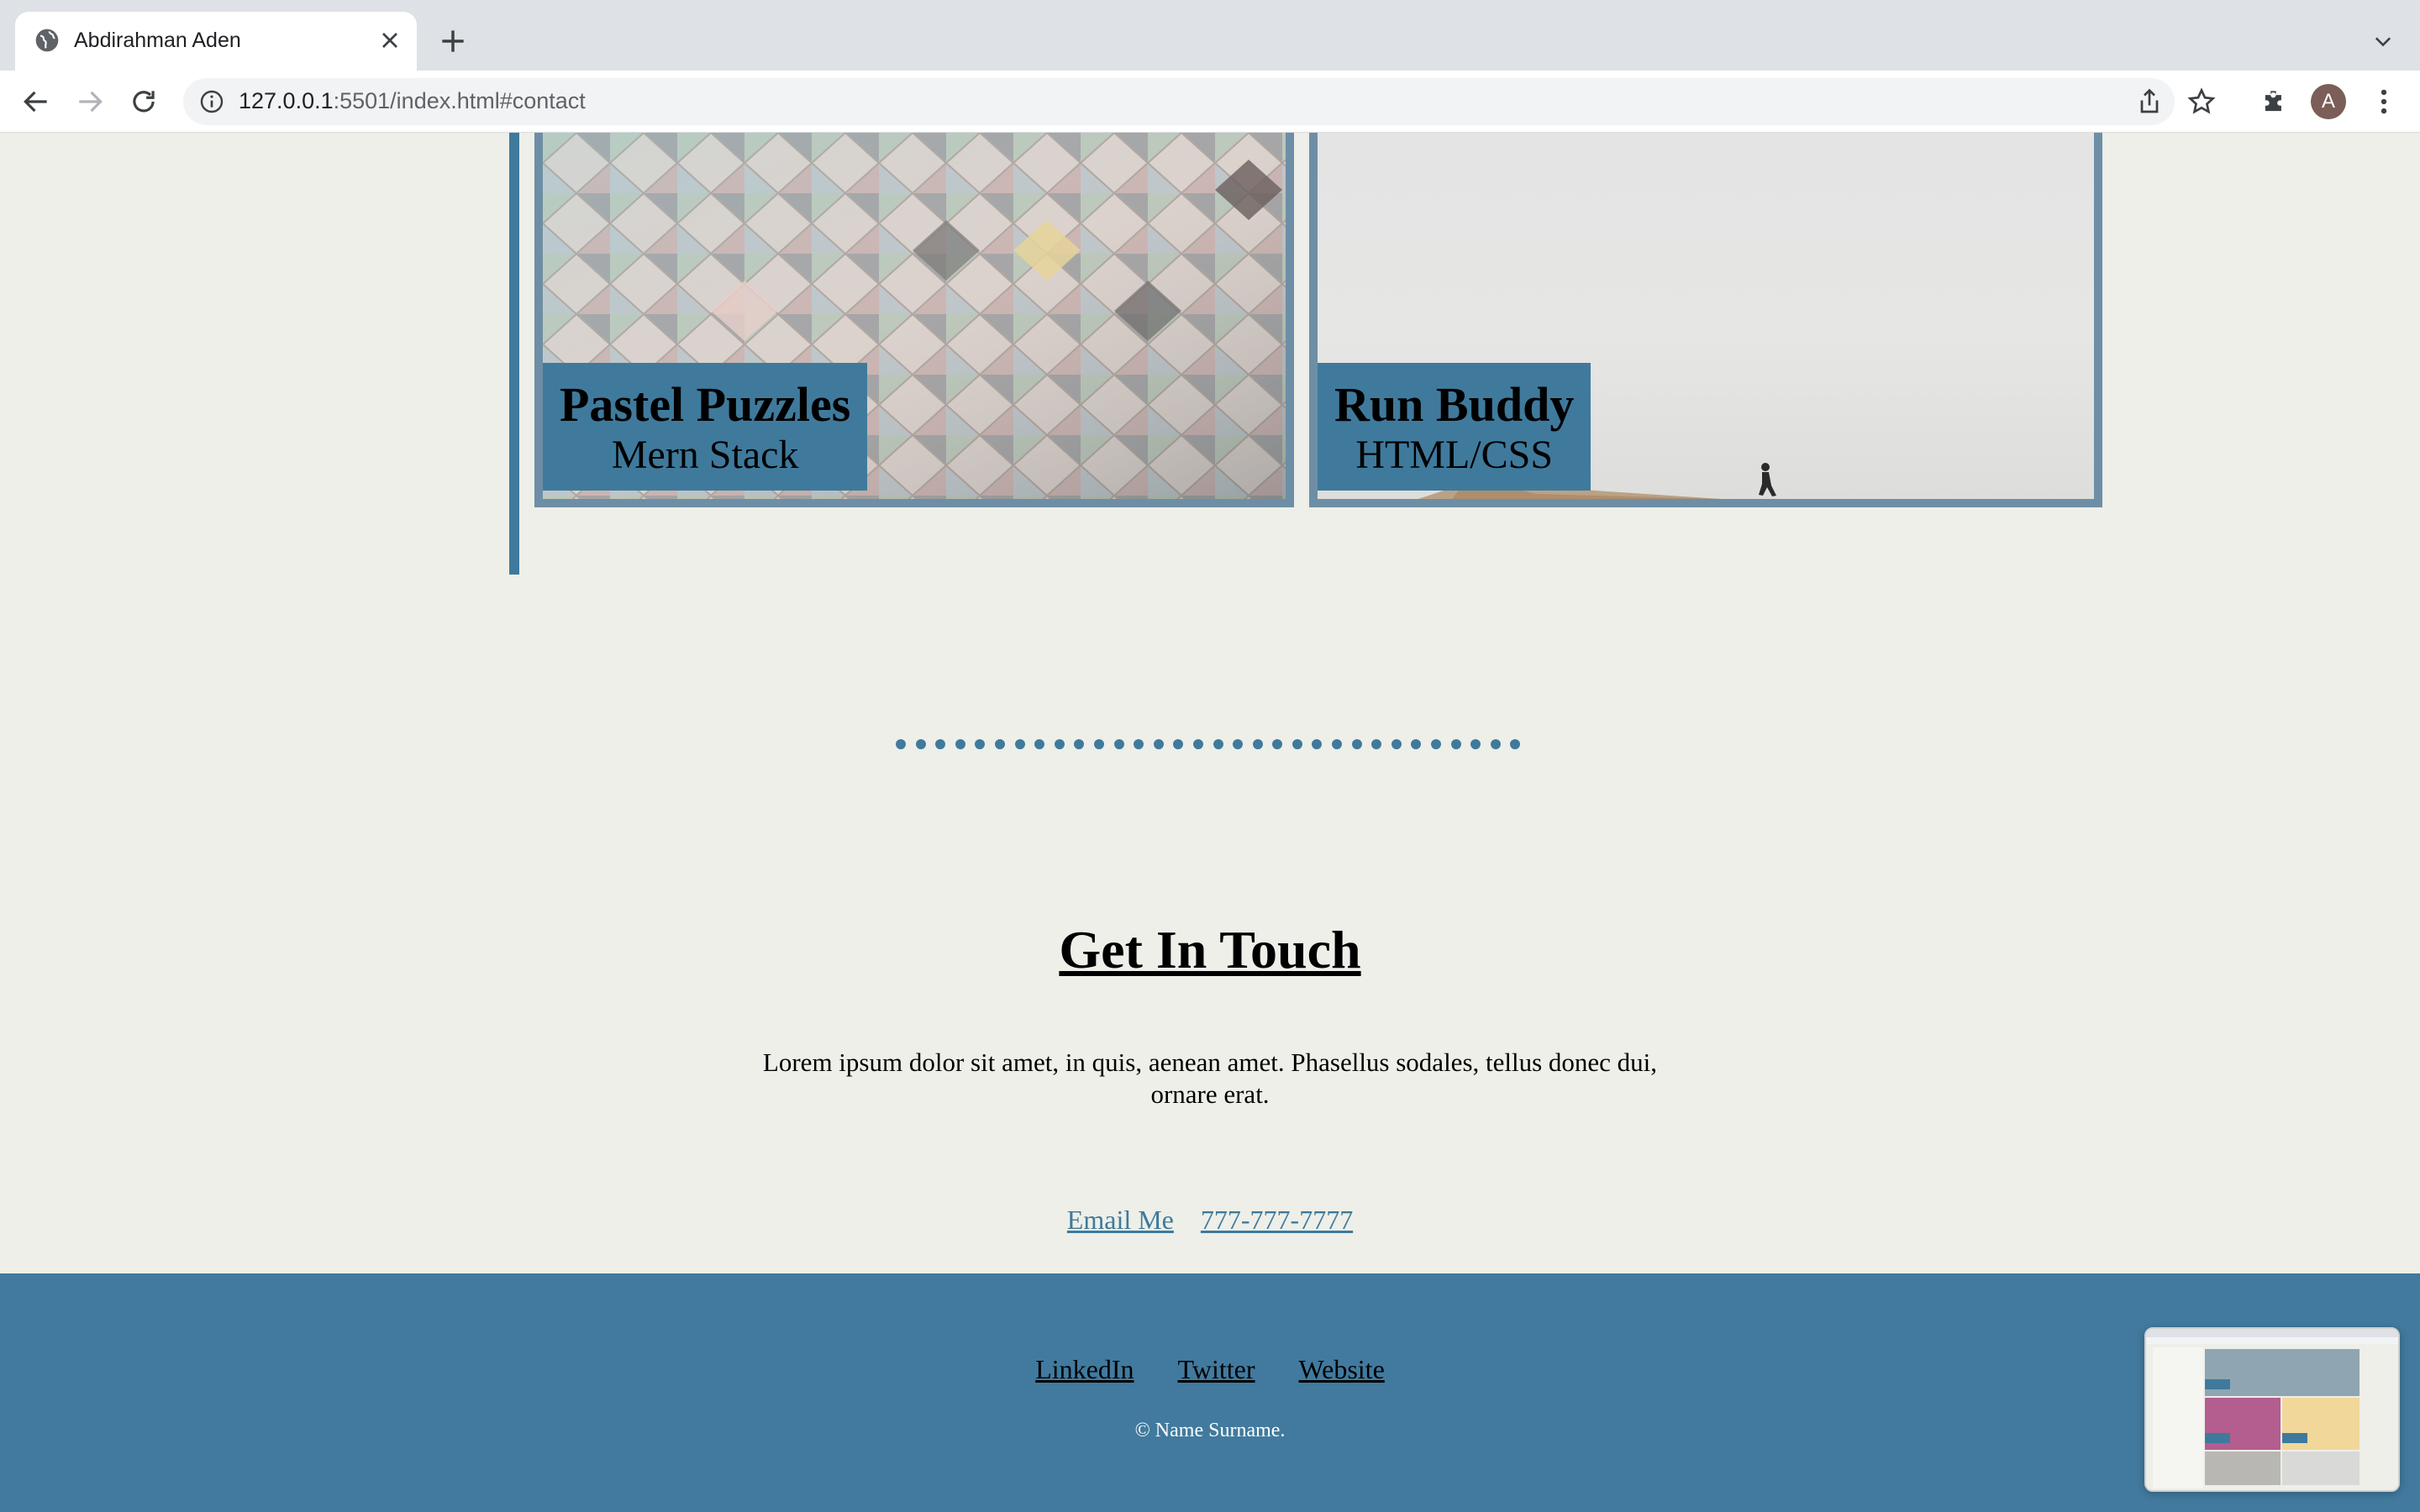  What do you see at coordinates (514, 354) in the screenshot?
I see `work-section-bar` at bounding box center [514, 354].